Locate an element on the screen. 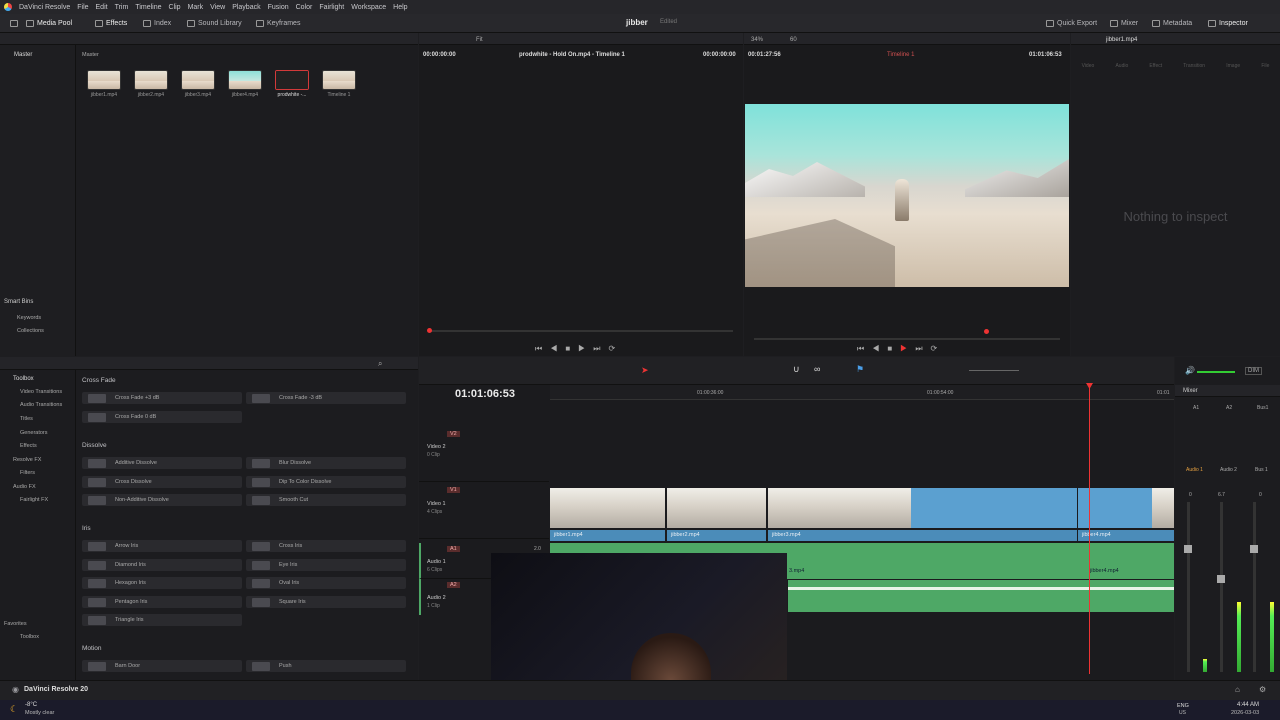 Image resolution: width=1280 pixels, height=720 pixels. tree-titles: Titles is located at coordinates (26, 419).